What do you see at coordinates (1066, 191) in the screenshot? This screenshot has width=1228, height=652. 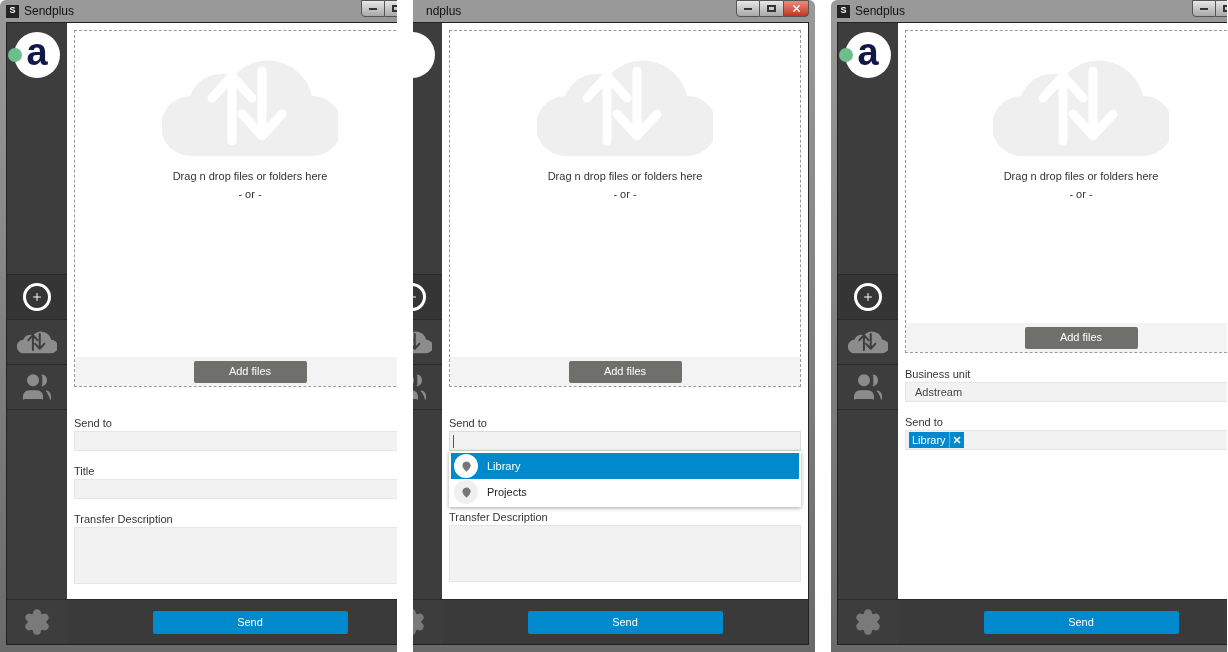 I see `drop-zone: Drag n drop files or folders here - or - Add files` at bounding box center [1066, 191].